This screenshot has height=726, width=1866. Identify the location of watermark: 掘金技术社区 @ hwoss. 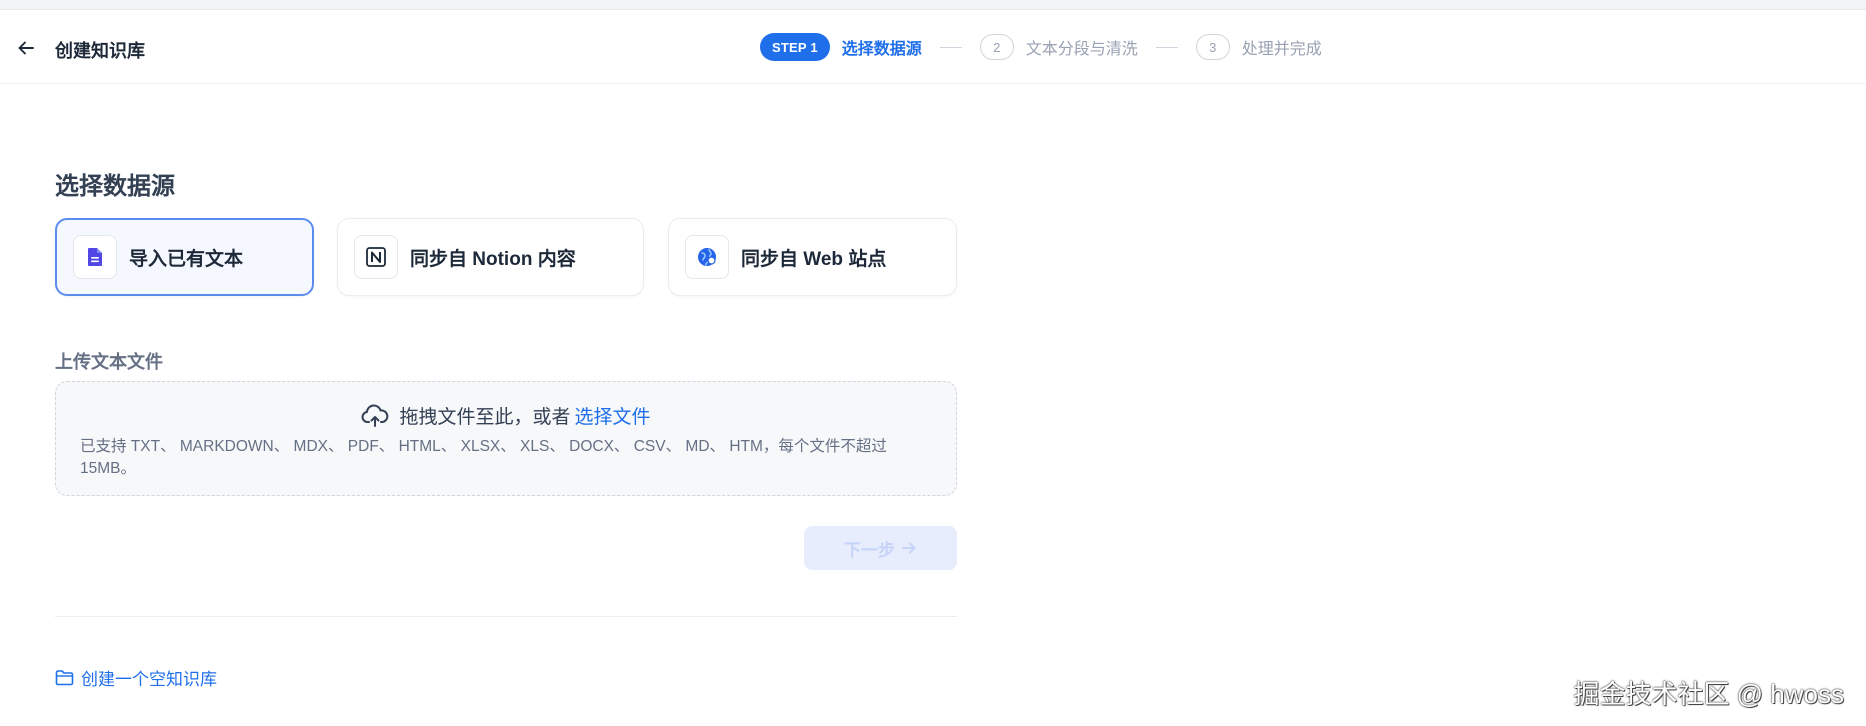
(1708, 694).